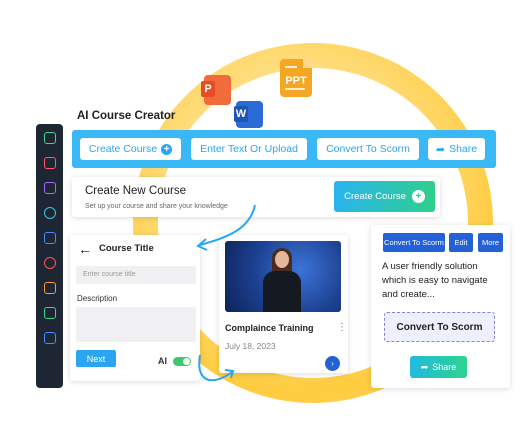 This screenshot has width=524, height=448. Describe the element at coordinates (49, 188) in the screenshot. I see `book-icon` at that location.